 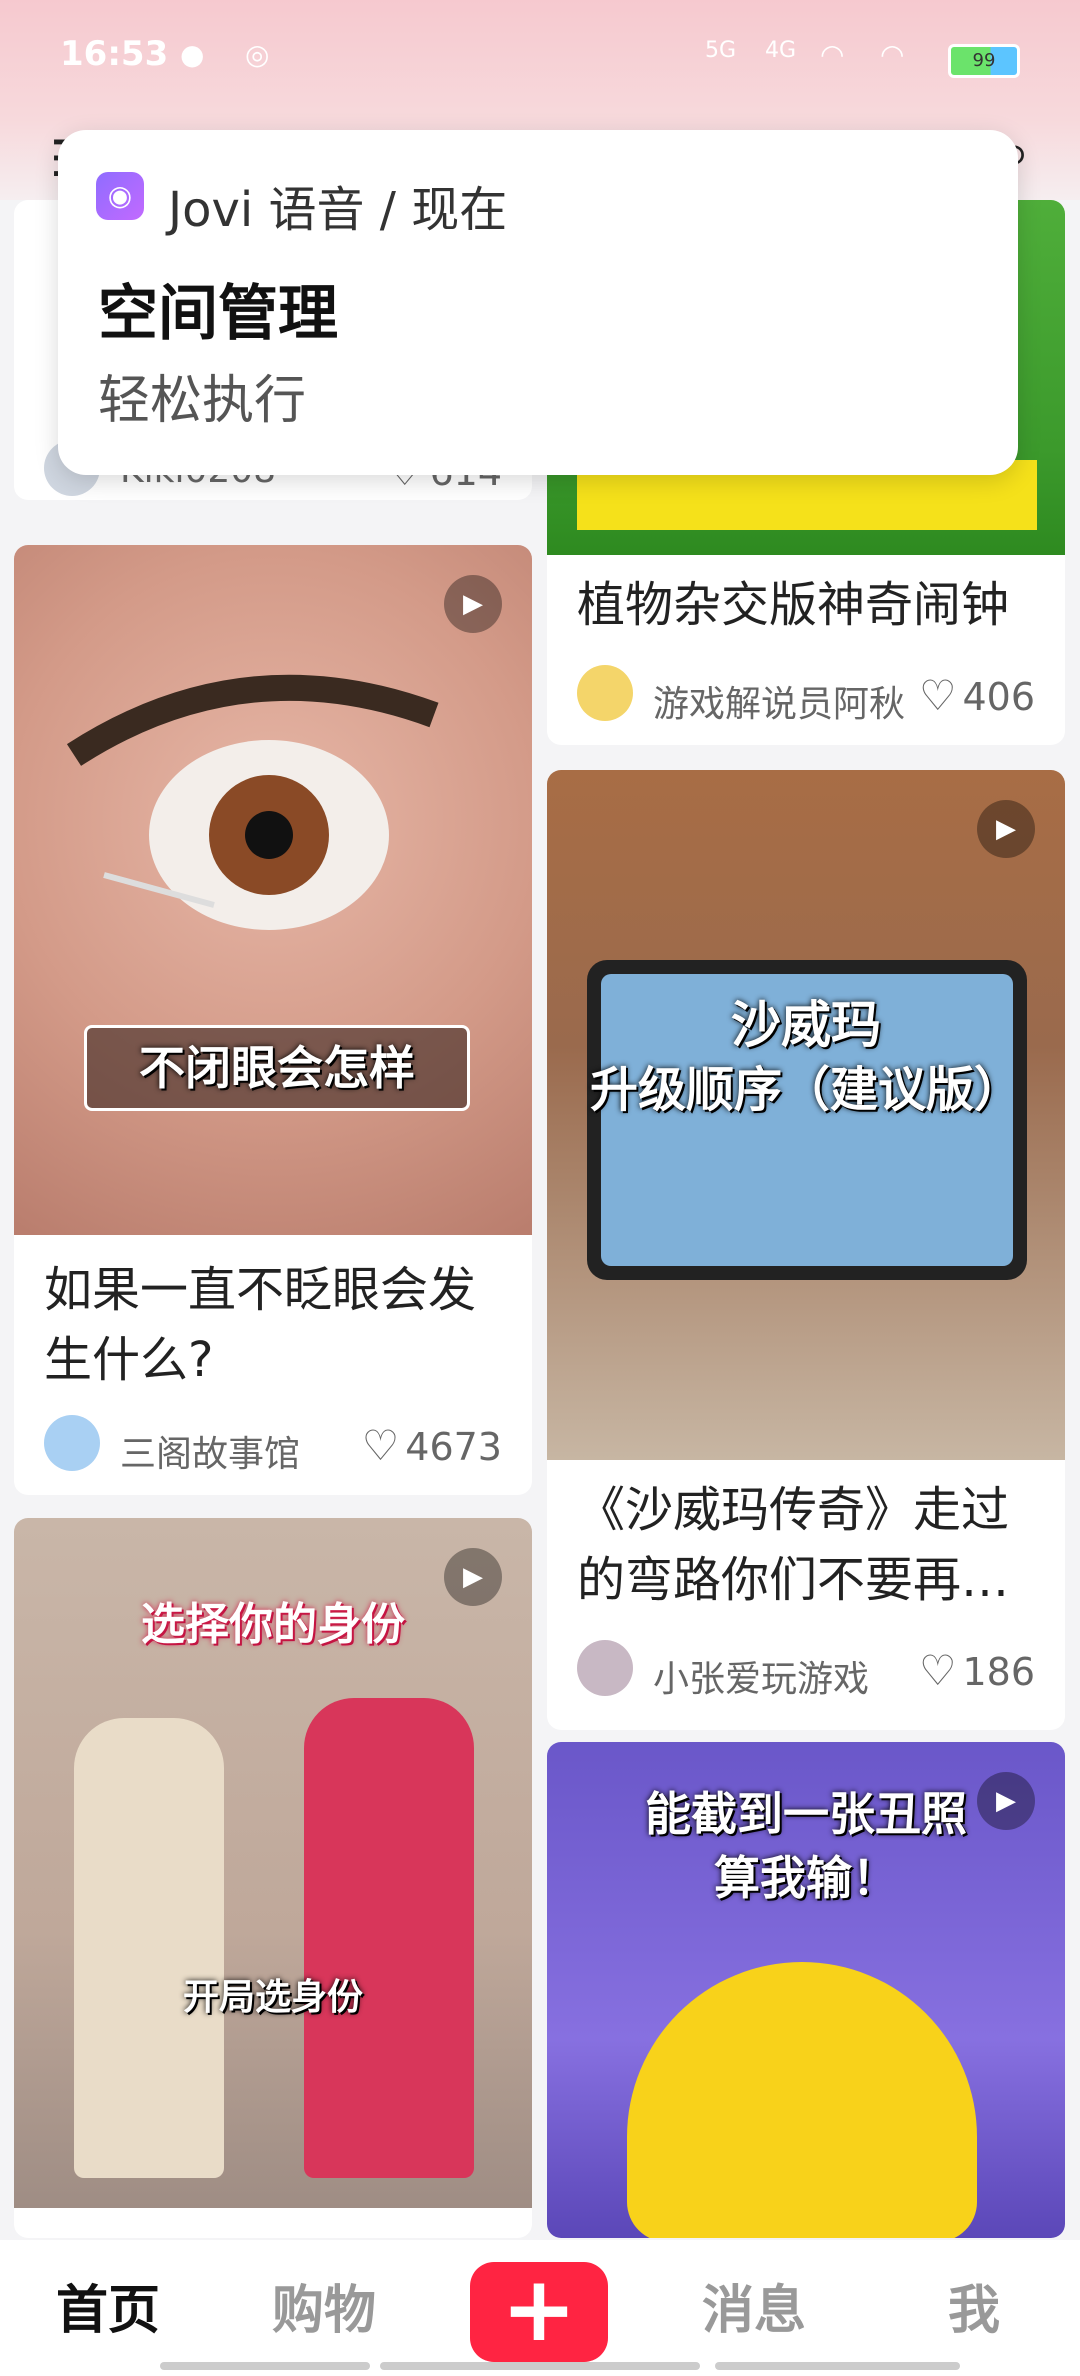 I want to click on notification-banner: ◉ Jovi 语音 ∕ 现在 空间管理 轻松执行, so click(x=538, y=302).